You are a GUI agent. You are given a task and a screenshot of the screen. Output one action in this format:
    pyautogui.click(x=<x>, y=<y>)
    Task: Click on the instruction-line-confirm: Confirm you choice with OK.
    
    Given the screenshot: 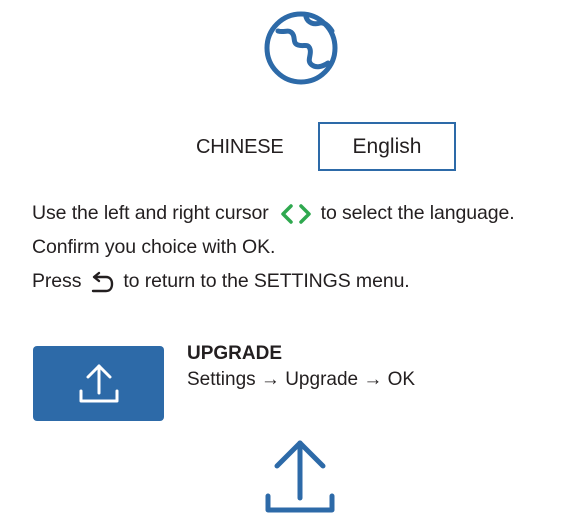 What is the action you would take?
    pyautogui.click(x=273, y=247)
    